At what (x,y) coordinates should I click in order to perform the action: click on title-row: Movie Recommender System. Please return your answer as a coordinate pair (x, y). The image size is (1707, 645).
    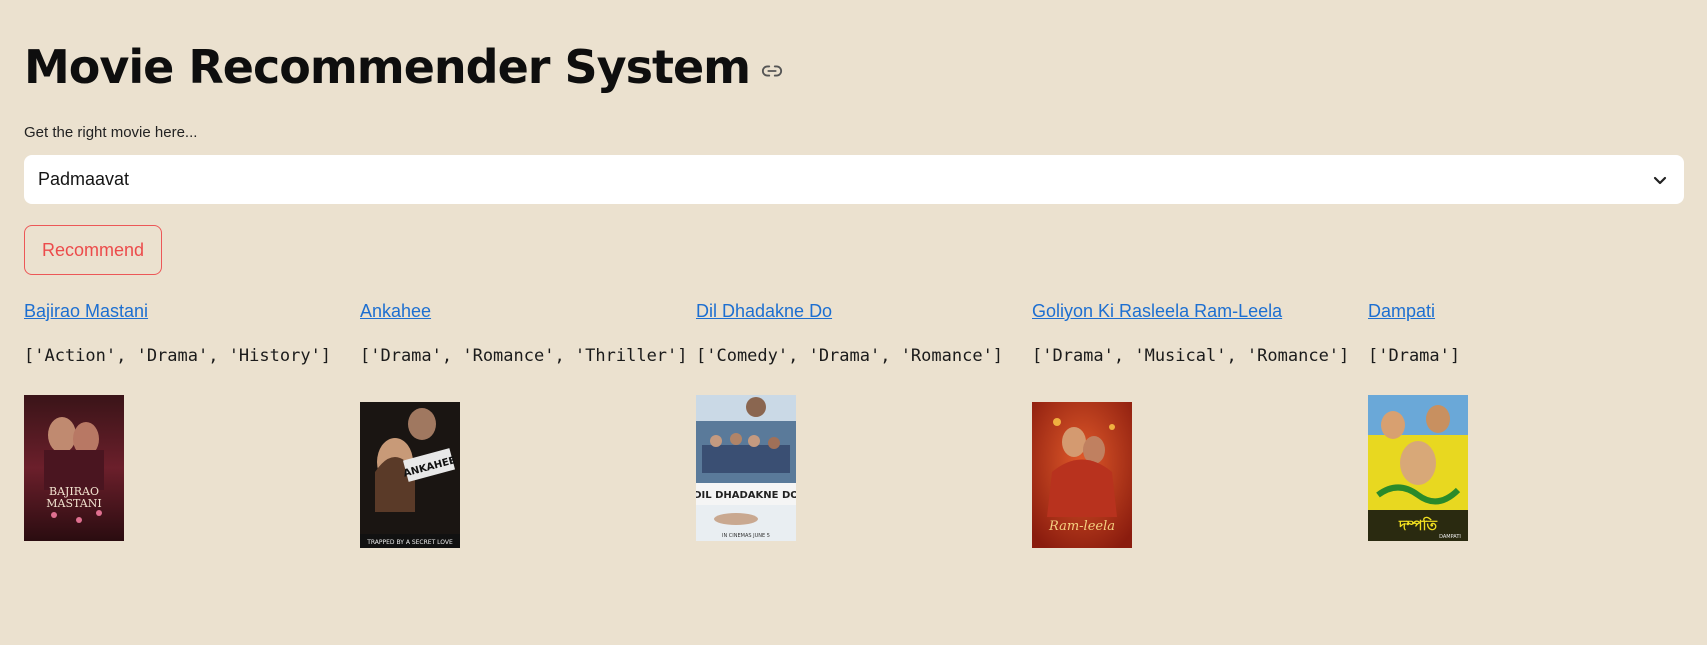
    Looking at the image, I should click on (404, 67).